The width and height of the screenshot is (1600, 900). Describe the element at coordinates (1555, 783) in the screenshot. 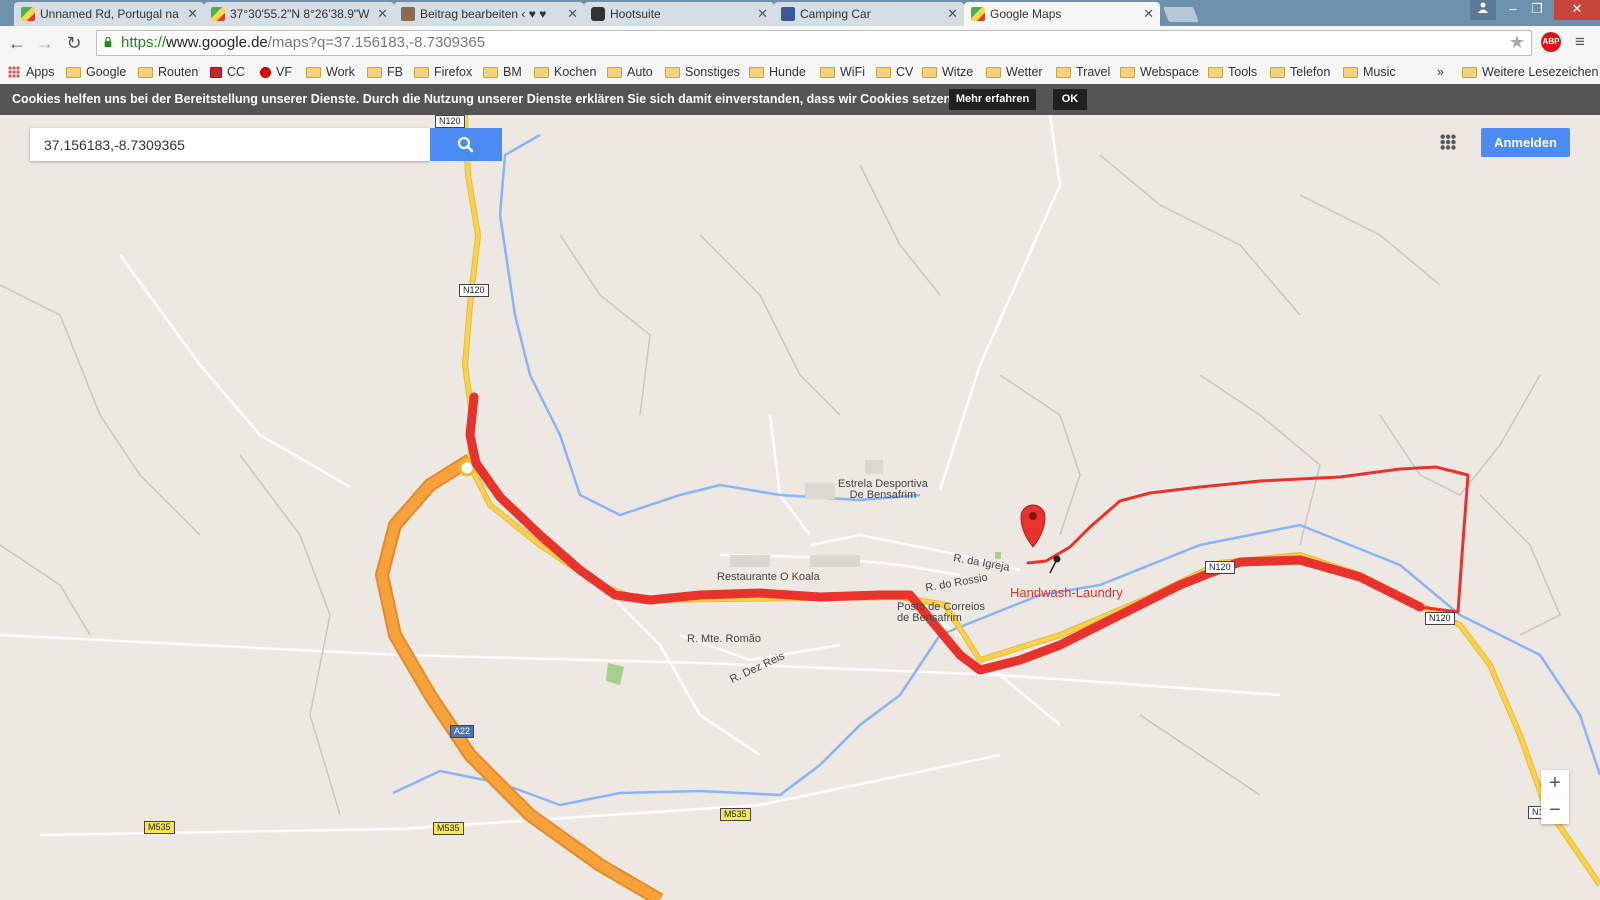

I see `zoom-in-button: +` at that location.